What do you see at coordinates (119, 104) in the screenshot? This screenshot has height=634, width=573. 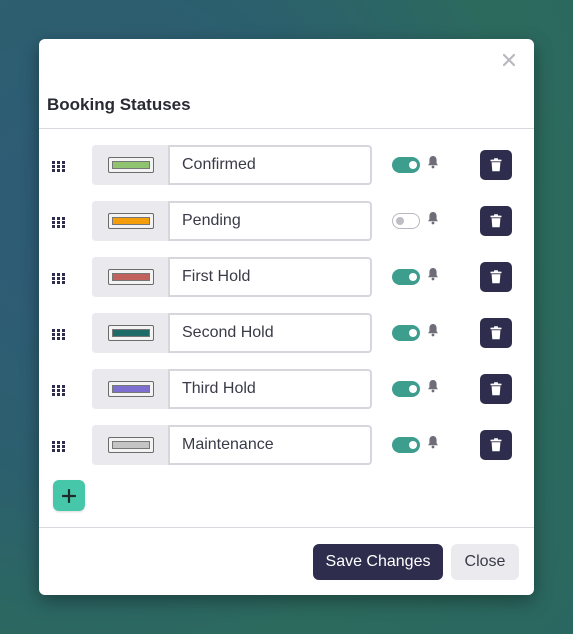 I see `modal-title: Booking Statuses` at bounding box center [119, 104].